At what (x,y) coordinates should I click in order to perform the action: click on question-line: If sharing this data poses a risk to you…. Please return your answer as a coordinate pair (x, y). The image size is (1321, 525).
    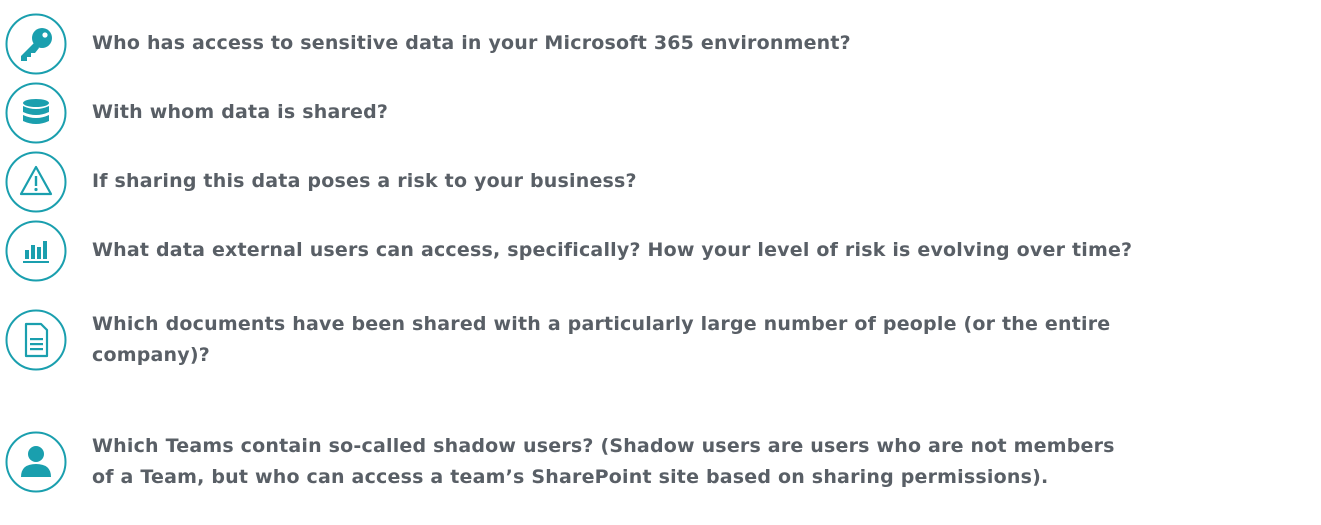
    Looking at the image, I should click on (364, 181).